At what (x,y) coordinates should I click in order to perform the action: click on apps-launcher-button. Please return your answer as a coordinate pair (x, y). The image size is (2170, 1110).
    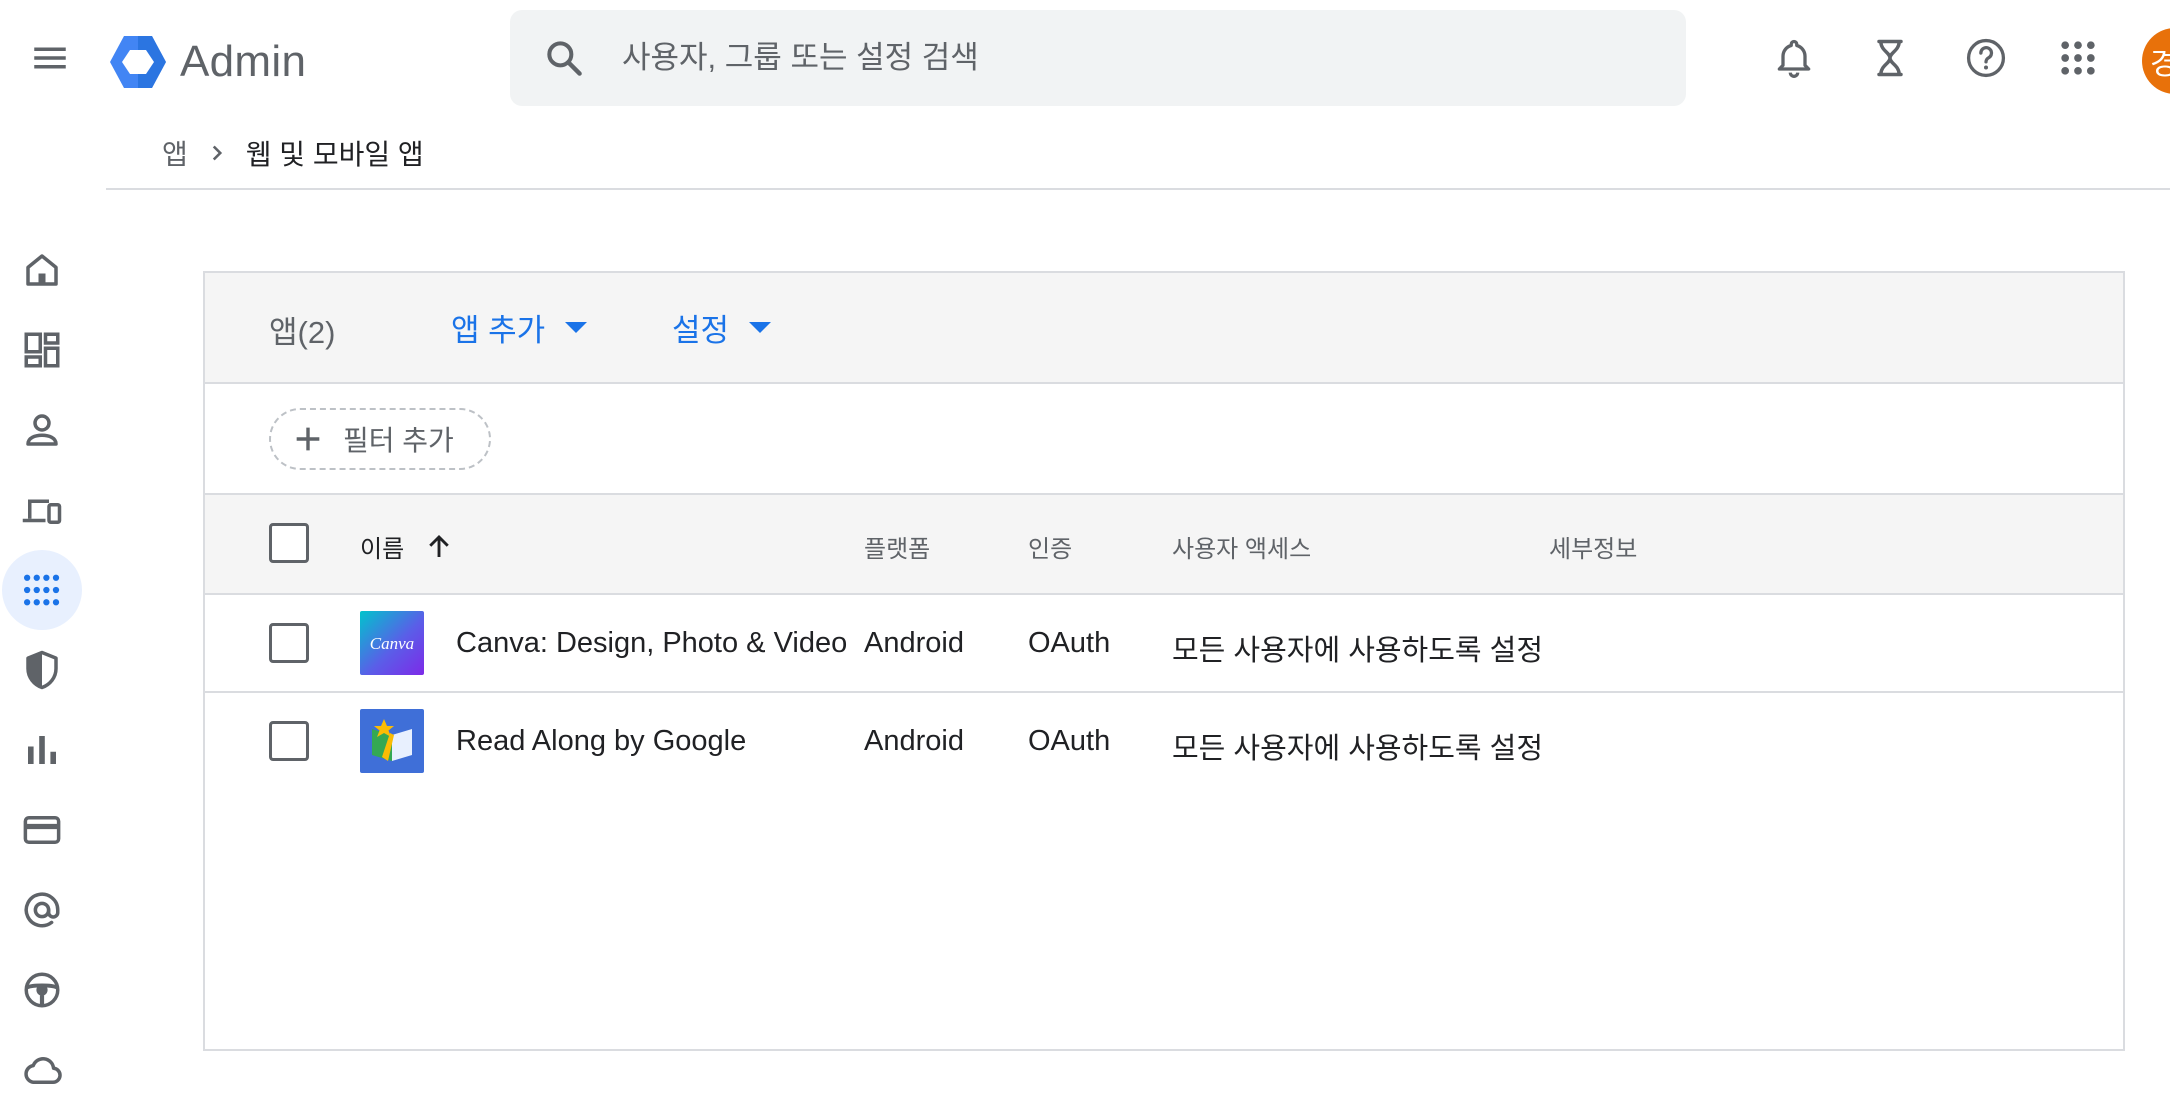
    Looking at the image, I should click on (2078, 58).